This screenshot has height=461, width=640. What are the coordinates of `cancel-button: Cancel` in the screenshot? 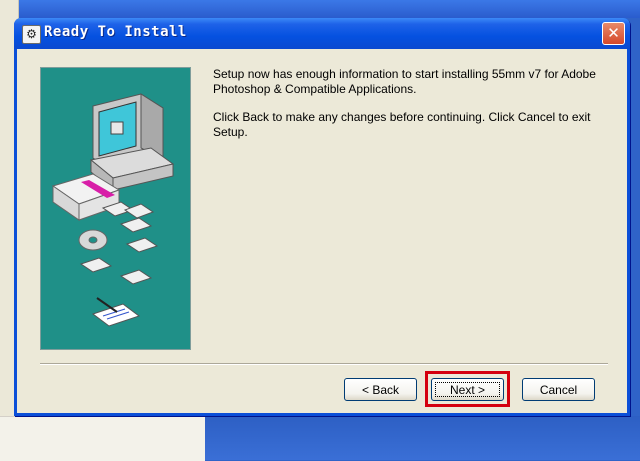 It's located at (558, 389).